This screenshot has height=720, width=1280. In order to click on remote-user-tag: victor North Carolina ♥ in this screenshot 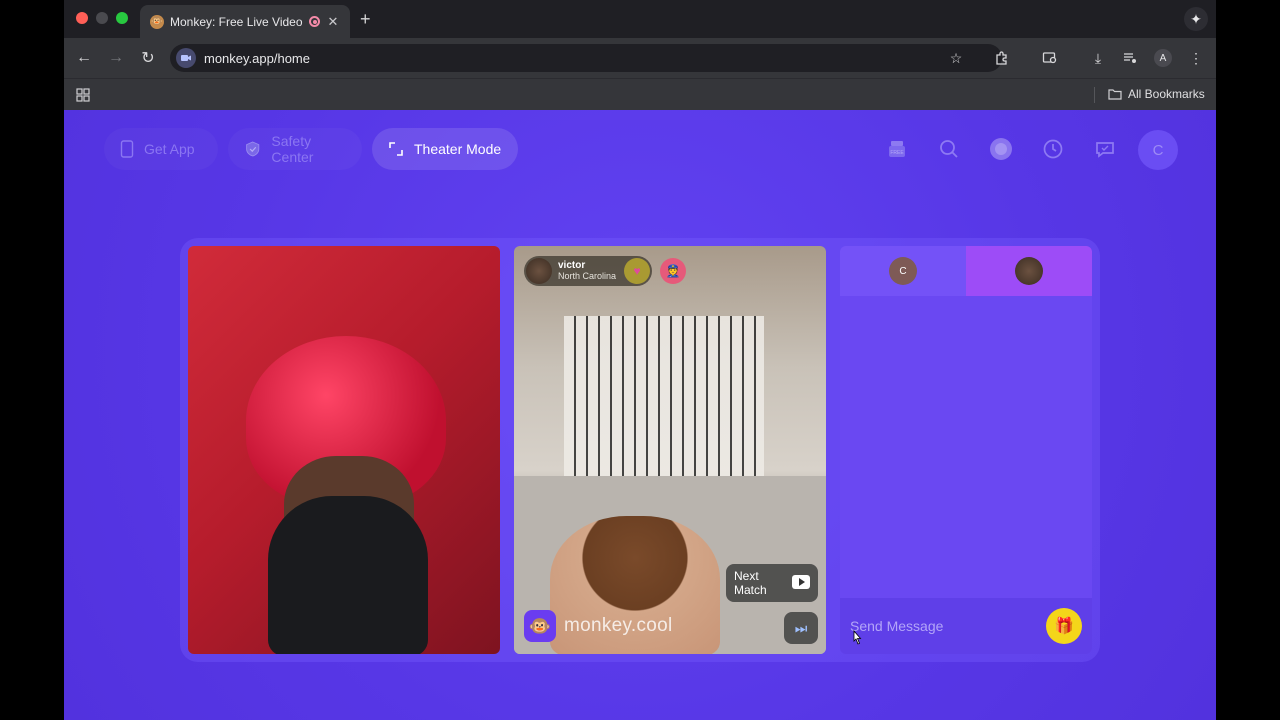, I will do `click(588, 271)`.